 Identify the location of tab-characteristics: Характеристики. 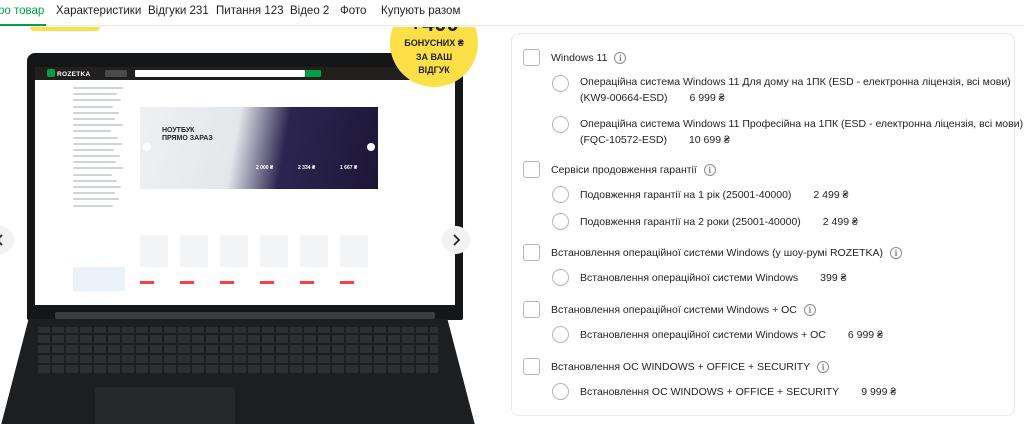
(98, 11).